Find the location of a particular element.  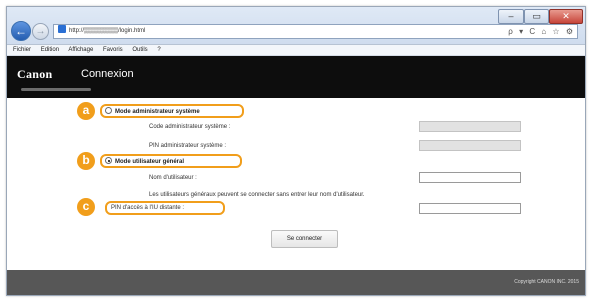

search-icon: ρ is located at coordinates (510, 31).